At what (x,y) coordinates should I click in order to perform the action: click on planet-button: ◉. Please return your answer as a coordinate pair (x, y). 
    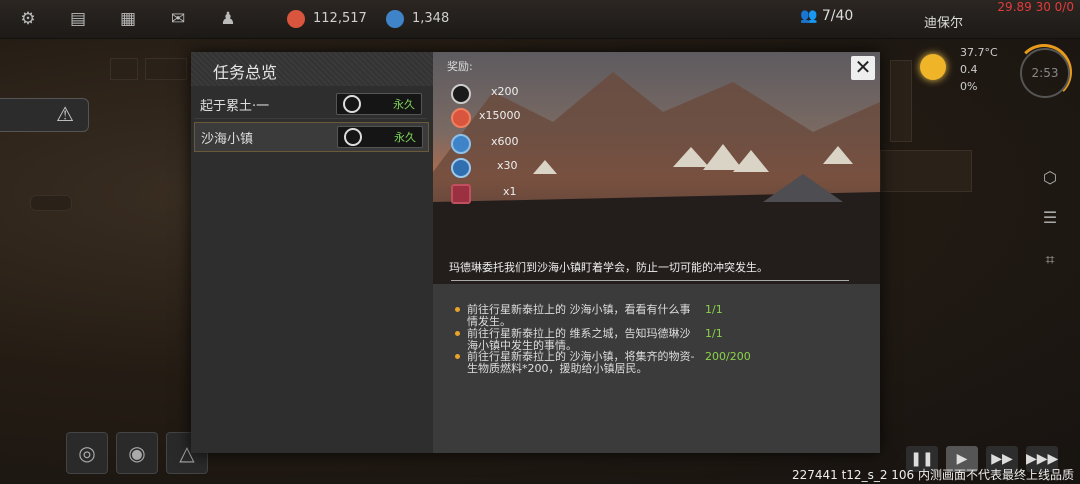
    Looking at the image, I should click on (137, 453).